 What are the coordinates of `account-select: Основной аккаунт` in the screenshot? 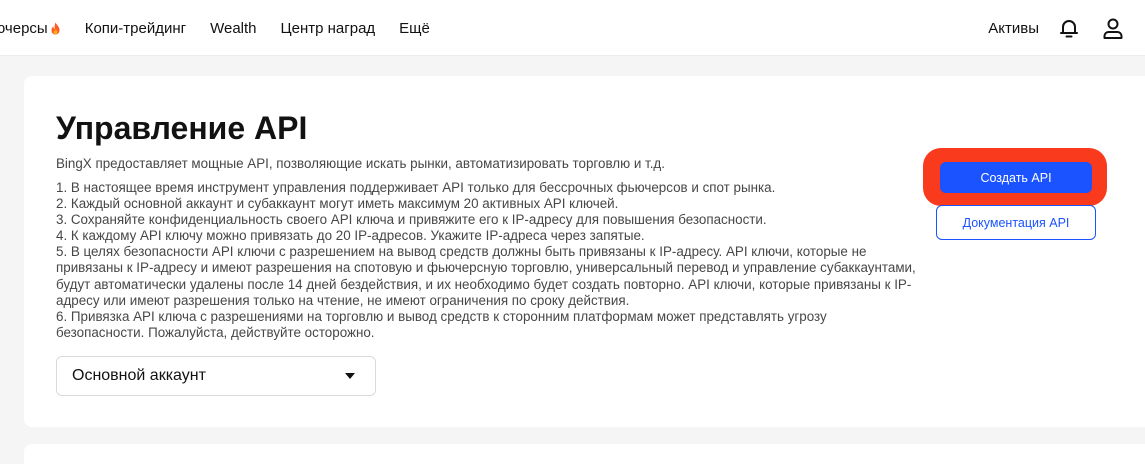 It's located at (216, 376).